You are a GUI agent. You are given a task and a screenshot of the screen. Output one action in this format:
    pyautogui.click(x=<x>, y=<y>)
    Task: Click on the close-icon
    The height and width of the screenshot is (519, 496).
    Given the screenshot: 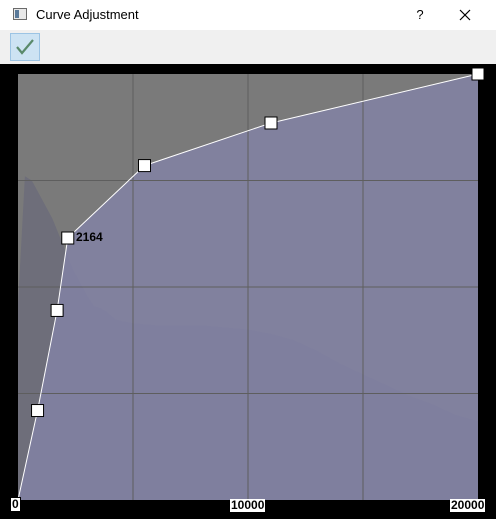 What is the action you would take?
    pyautogui.click(x=465, y=15)
    